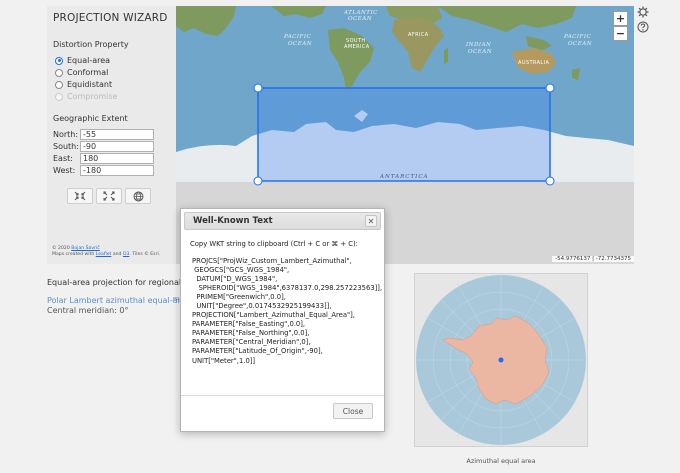 The image size is (680, 473). What do you see at coordinates (64, 170) in the screenshot?
I see `west-label: West:` at bounding box center [64, 170].